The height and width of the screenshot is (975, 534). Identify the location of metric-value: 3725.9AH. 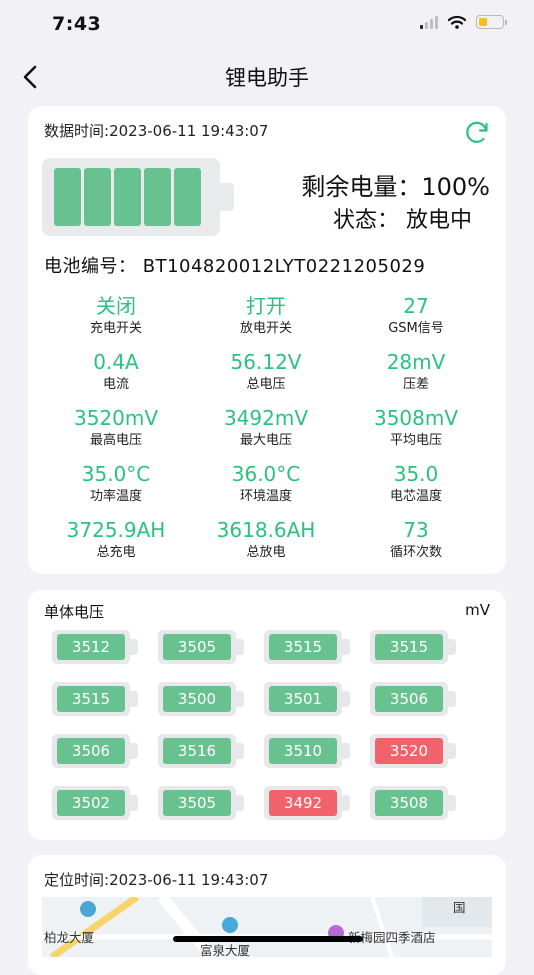
(116, 530).